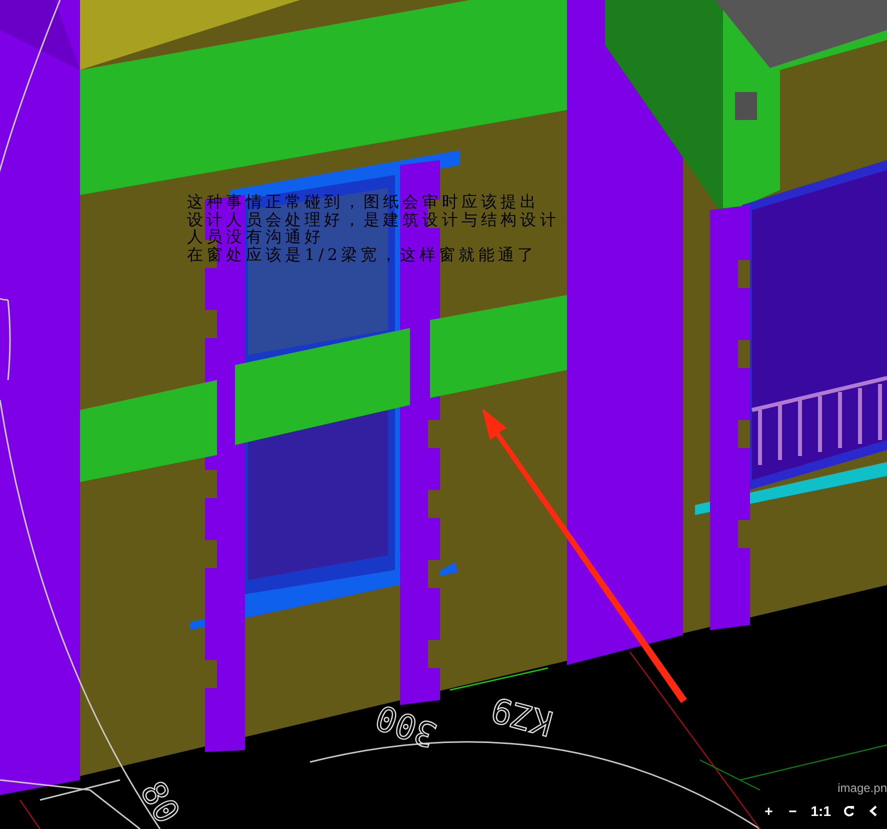 The width and height of the screenshot is (887, 829). Describe the element at coordinates (768, 811) in the screenshot. I see `zoom-in-button: +` at that location.